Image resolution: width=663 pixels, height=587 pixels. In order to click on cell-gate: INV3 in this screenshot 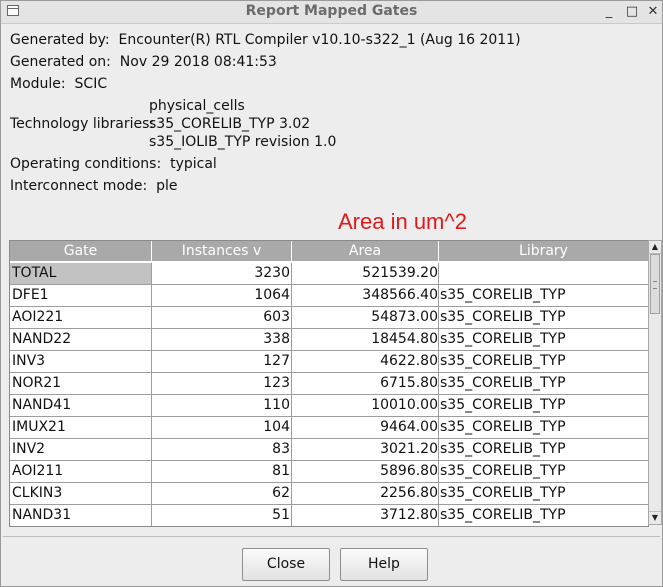, I will do `click(81, 361)`.